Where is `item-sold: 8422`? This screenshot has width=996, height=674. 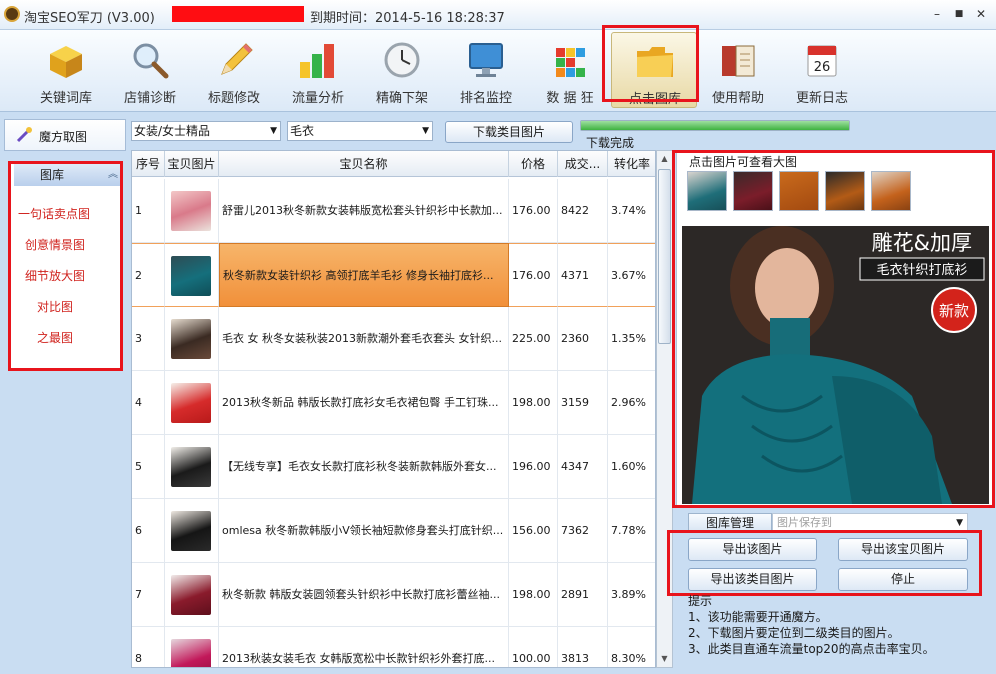
item-sold: 8422 is located at coordinates (583, 211).